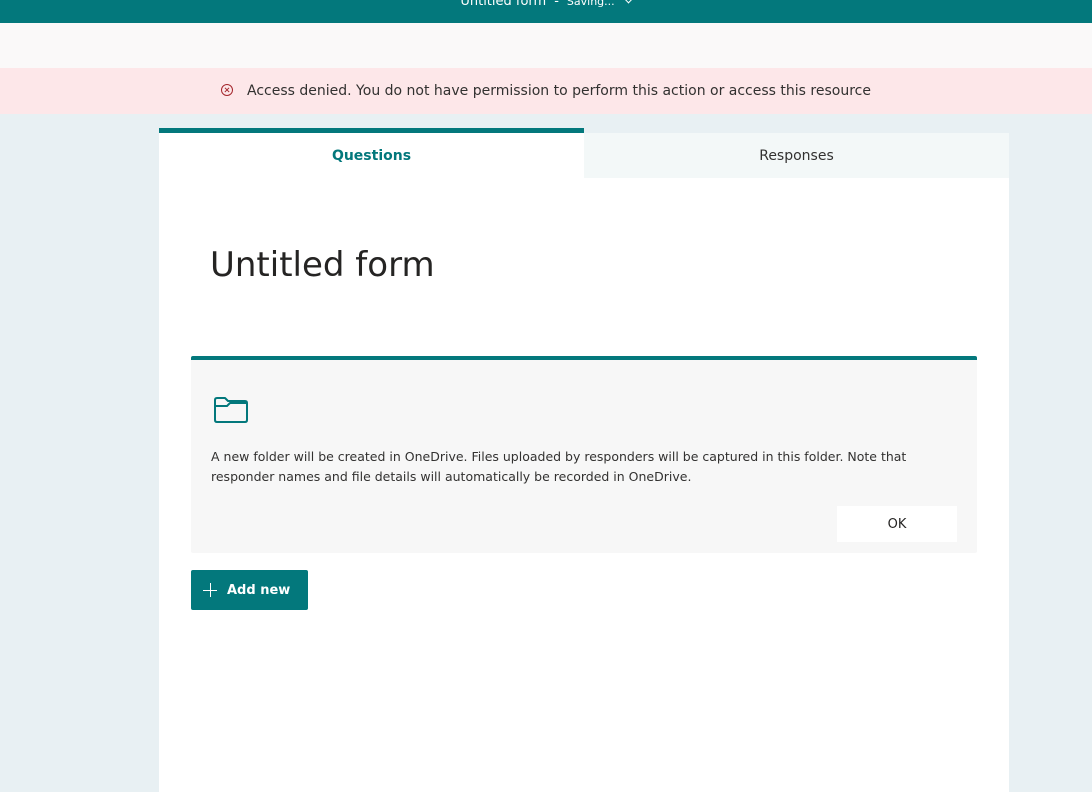 Image resolution: width=1092 pixels, height=792 pixels. Describe the element at coordinates (796, 155) in the screenshot. I see `tab-responses: Responses` at that location.